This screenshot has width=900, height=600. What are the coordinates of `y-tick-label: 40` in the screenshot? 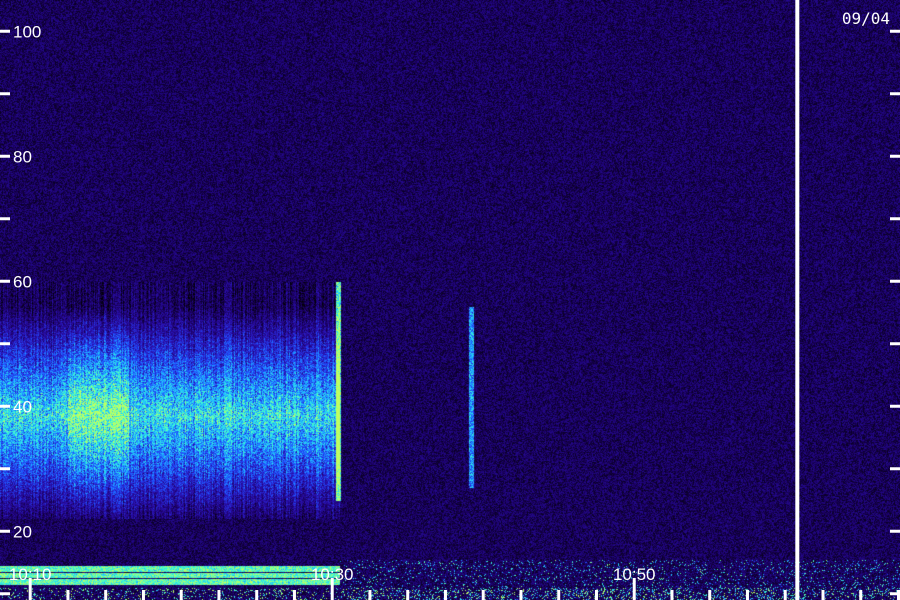 It's located at (22, 406).